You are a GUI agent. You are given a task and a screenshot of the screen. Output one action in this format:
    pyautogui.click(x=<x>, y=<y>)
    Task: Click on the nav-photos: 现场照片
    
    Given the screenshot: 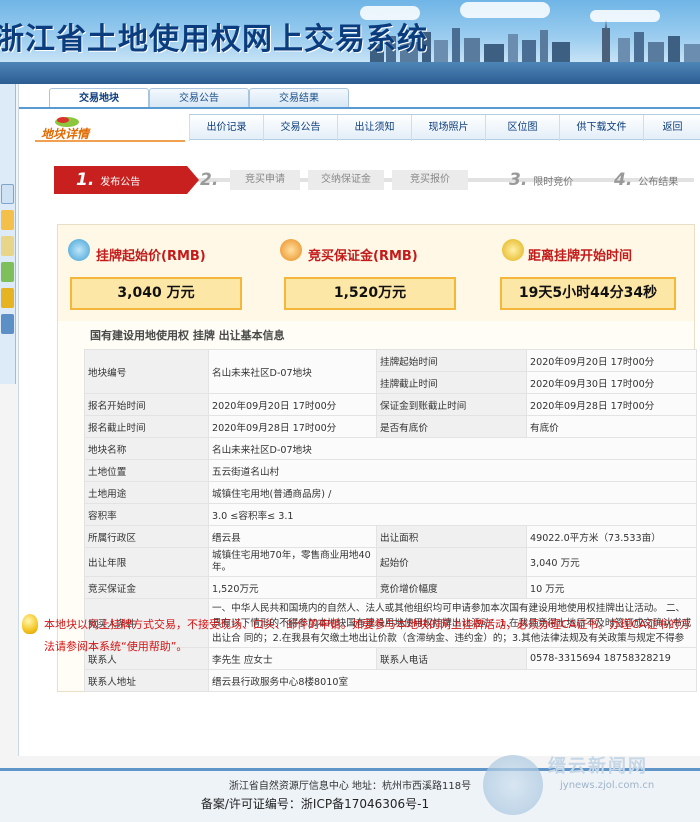 What is the action you would take?
    pyautogui.click(x=448, y=128)
    